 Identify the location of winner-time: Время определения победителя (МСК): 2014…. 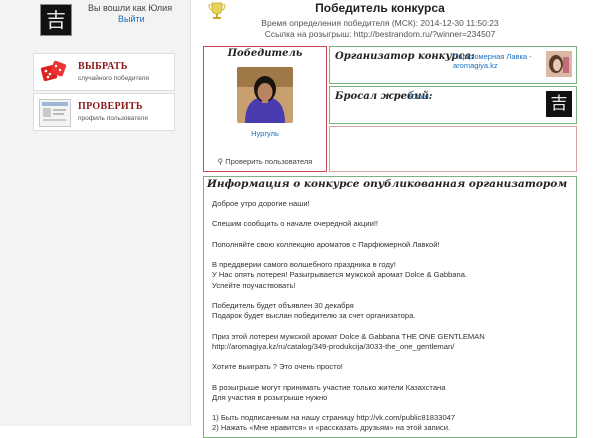
(380, 23).